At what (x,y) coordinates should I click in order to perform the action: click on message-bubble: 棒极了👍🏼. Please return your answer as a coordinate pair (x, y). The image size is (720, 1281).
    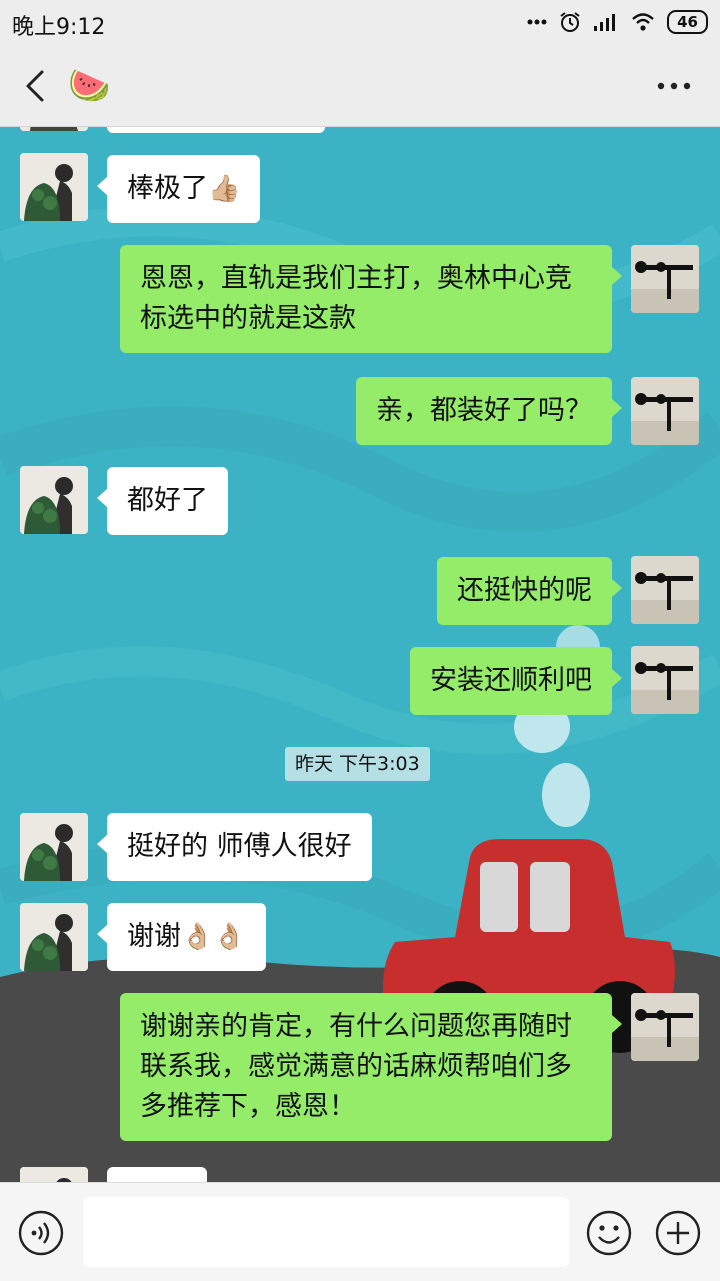
    Looking at the image, I should click on (178, 189).